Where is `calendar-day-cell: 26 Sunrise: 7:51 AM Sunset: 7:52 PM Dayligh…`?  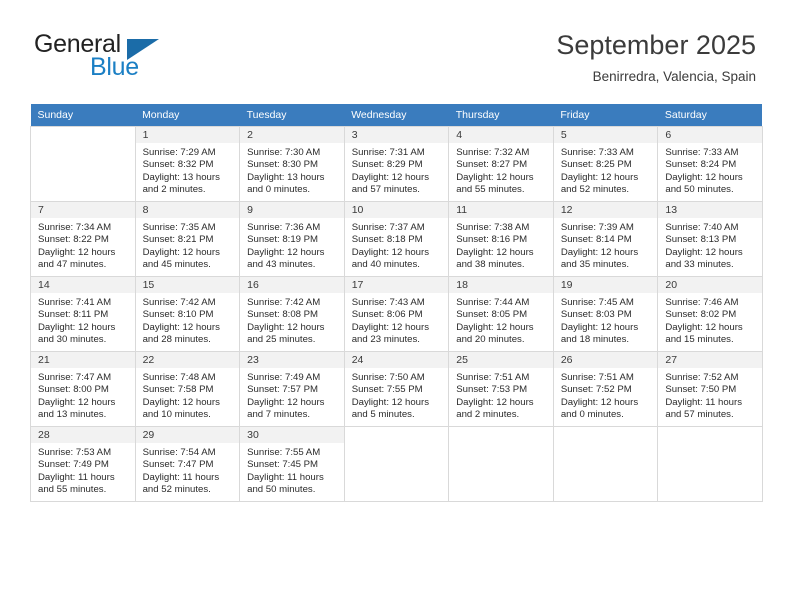 calendar-day-cell: 26 Sunrise: 7:51 AM Sunset: 7:52 PM Dayligh… is located at coordinates (605, 389).